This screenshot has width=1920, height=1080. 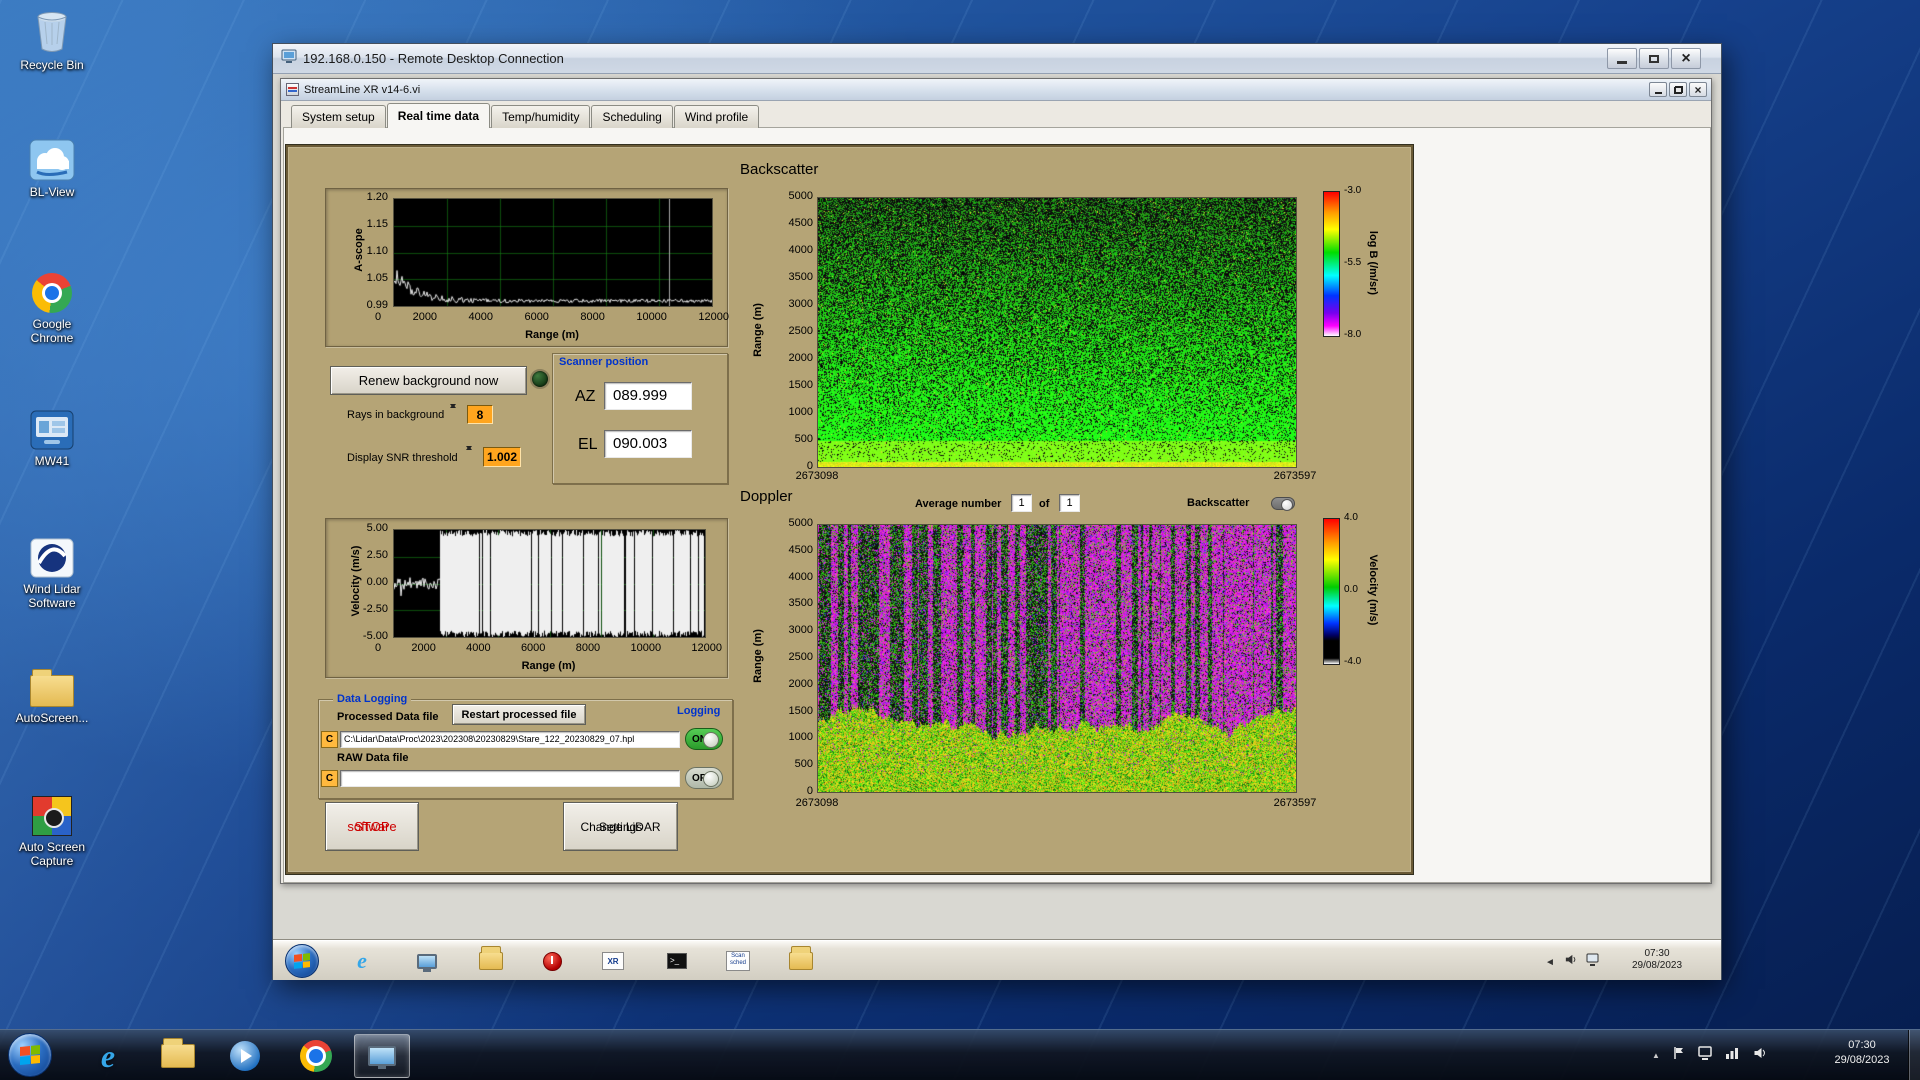 I want to click on remote-clock: 07:30 29/08/2023, so click(x=1657, y=960).